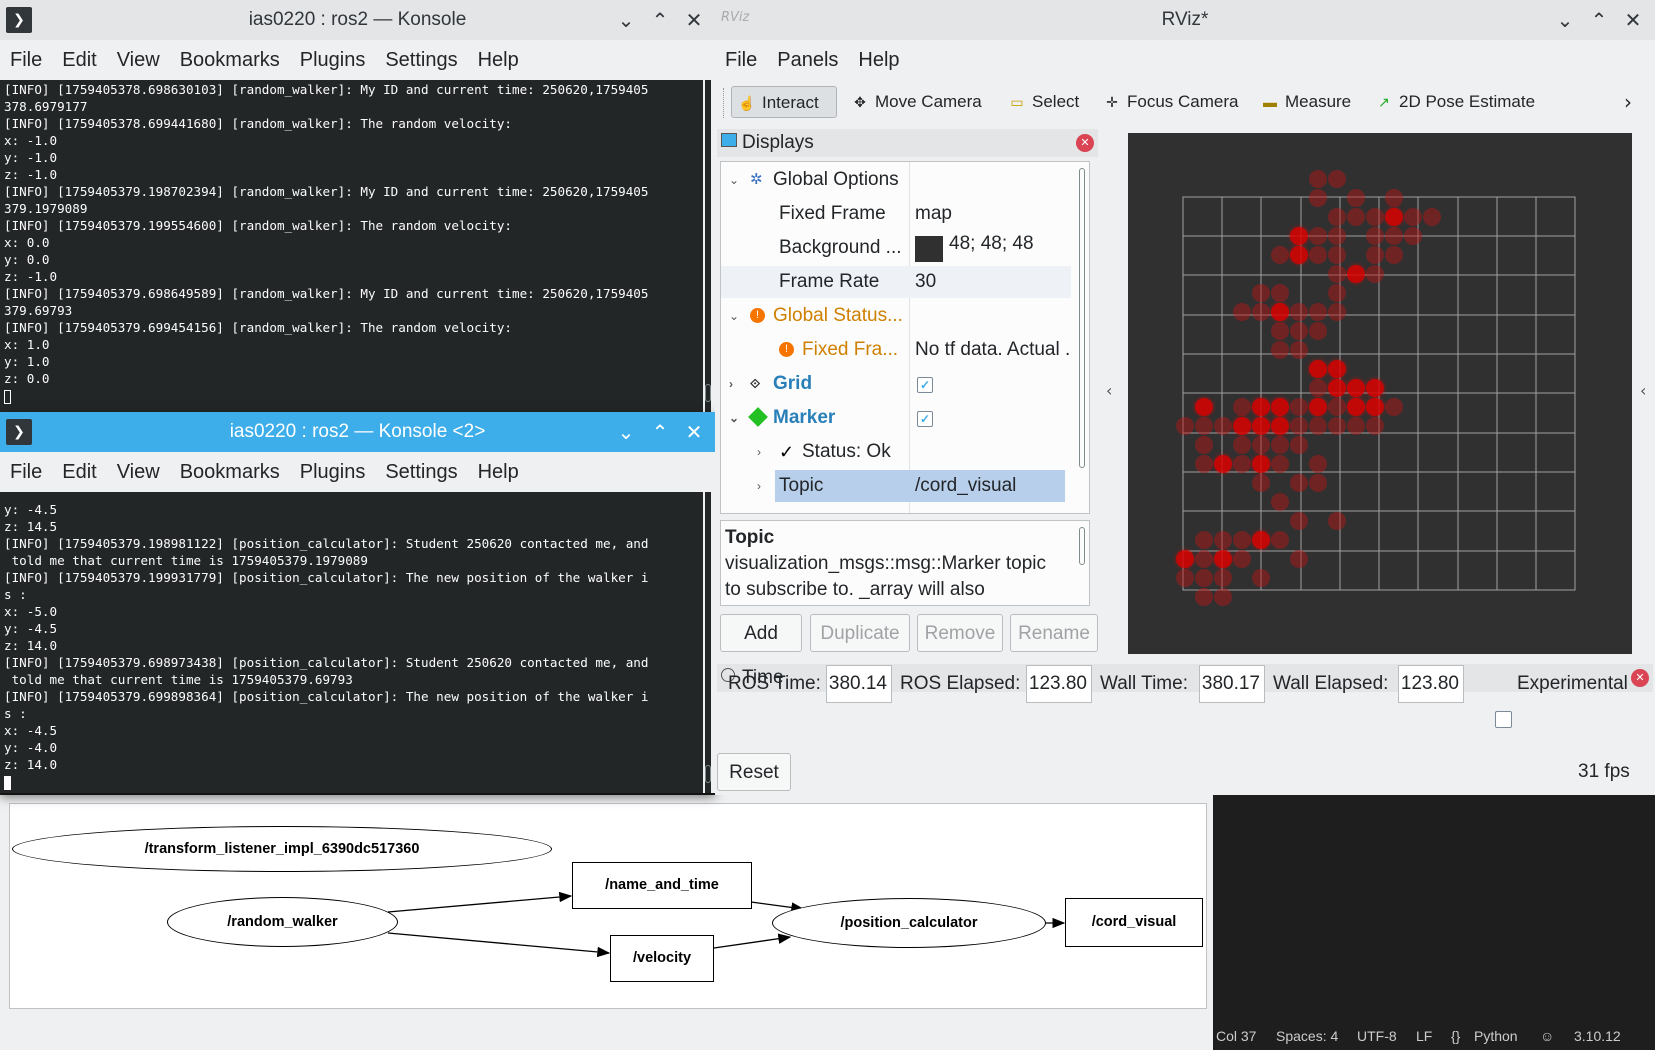 The image size is (1655, 1050). Describe the element at coordinates (708, 246) in the screenshot. I see `konsole1-scrollbar` at that location.